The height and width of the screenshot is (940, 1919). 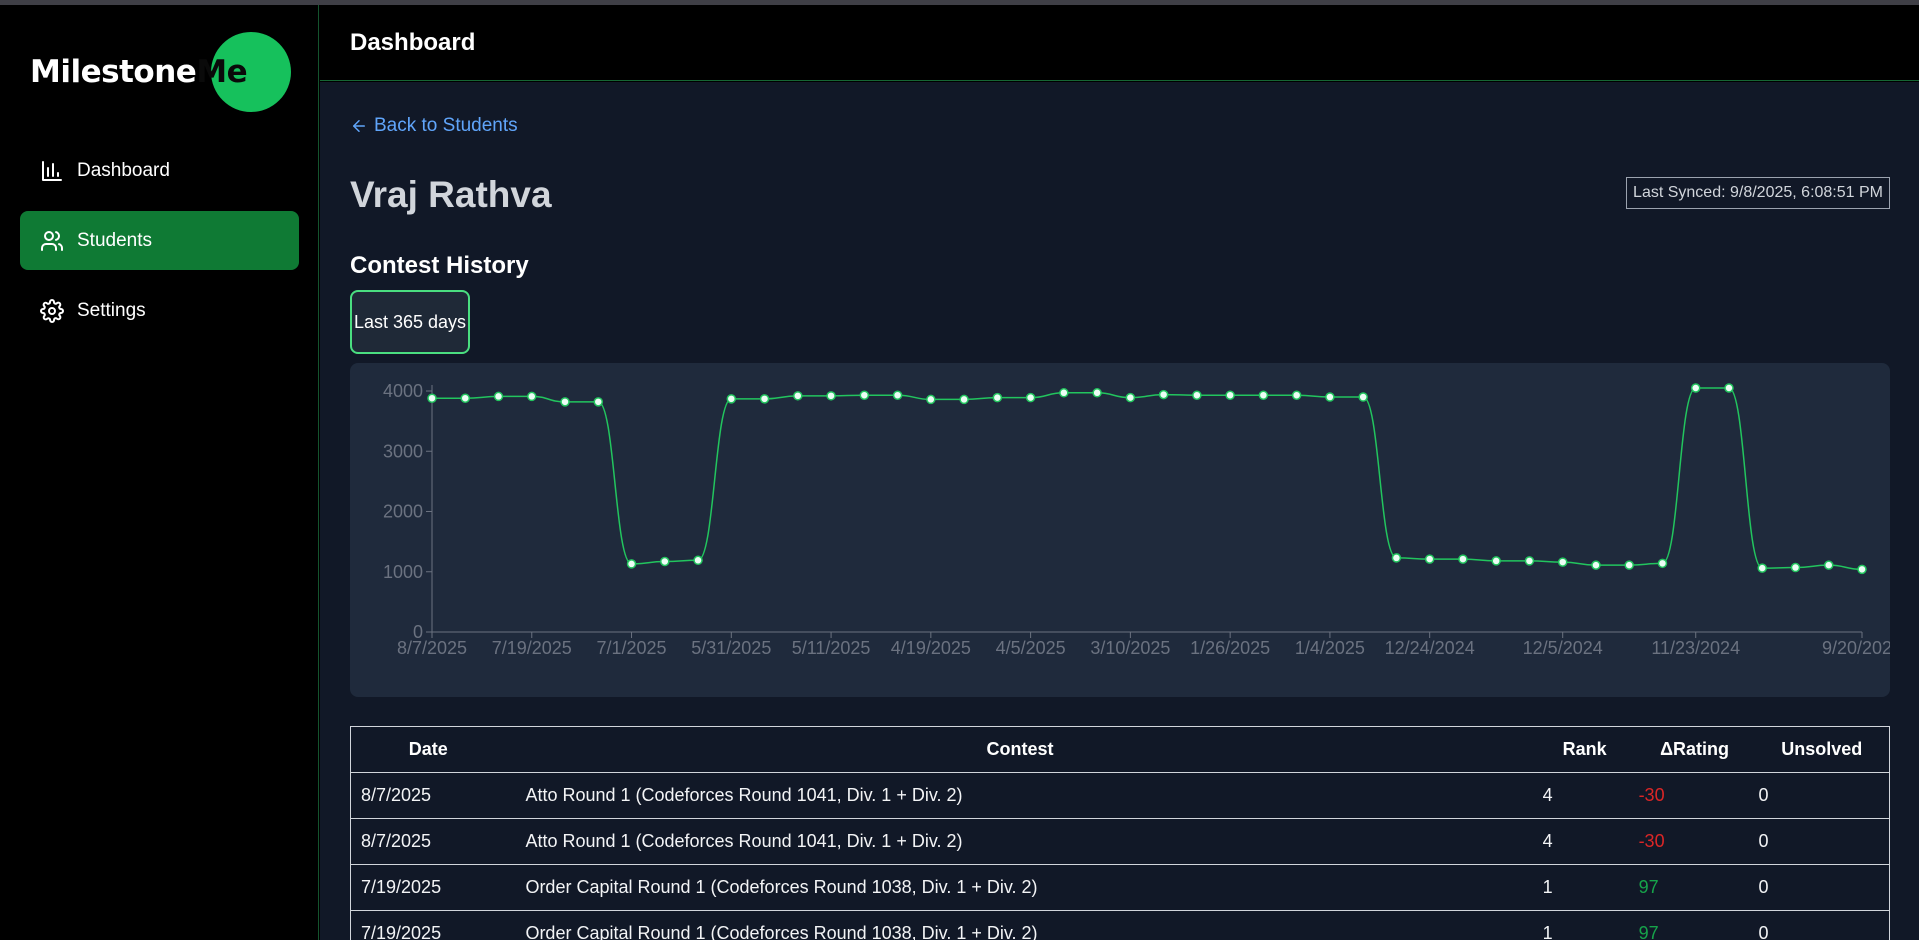 What do you see at coordinates (1119, 43) in the screenshot?
I see `top-header: Dashboard` at bounding box center [1119, 43].